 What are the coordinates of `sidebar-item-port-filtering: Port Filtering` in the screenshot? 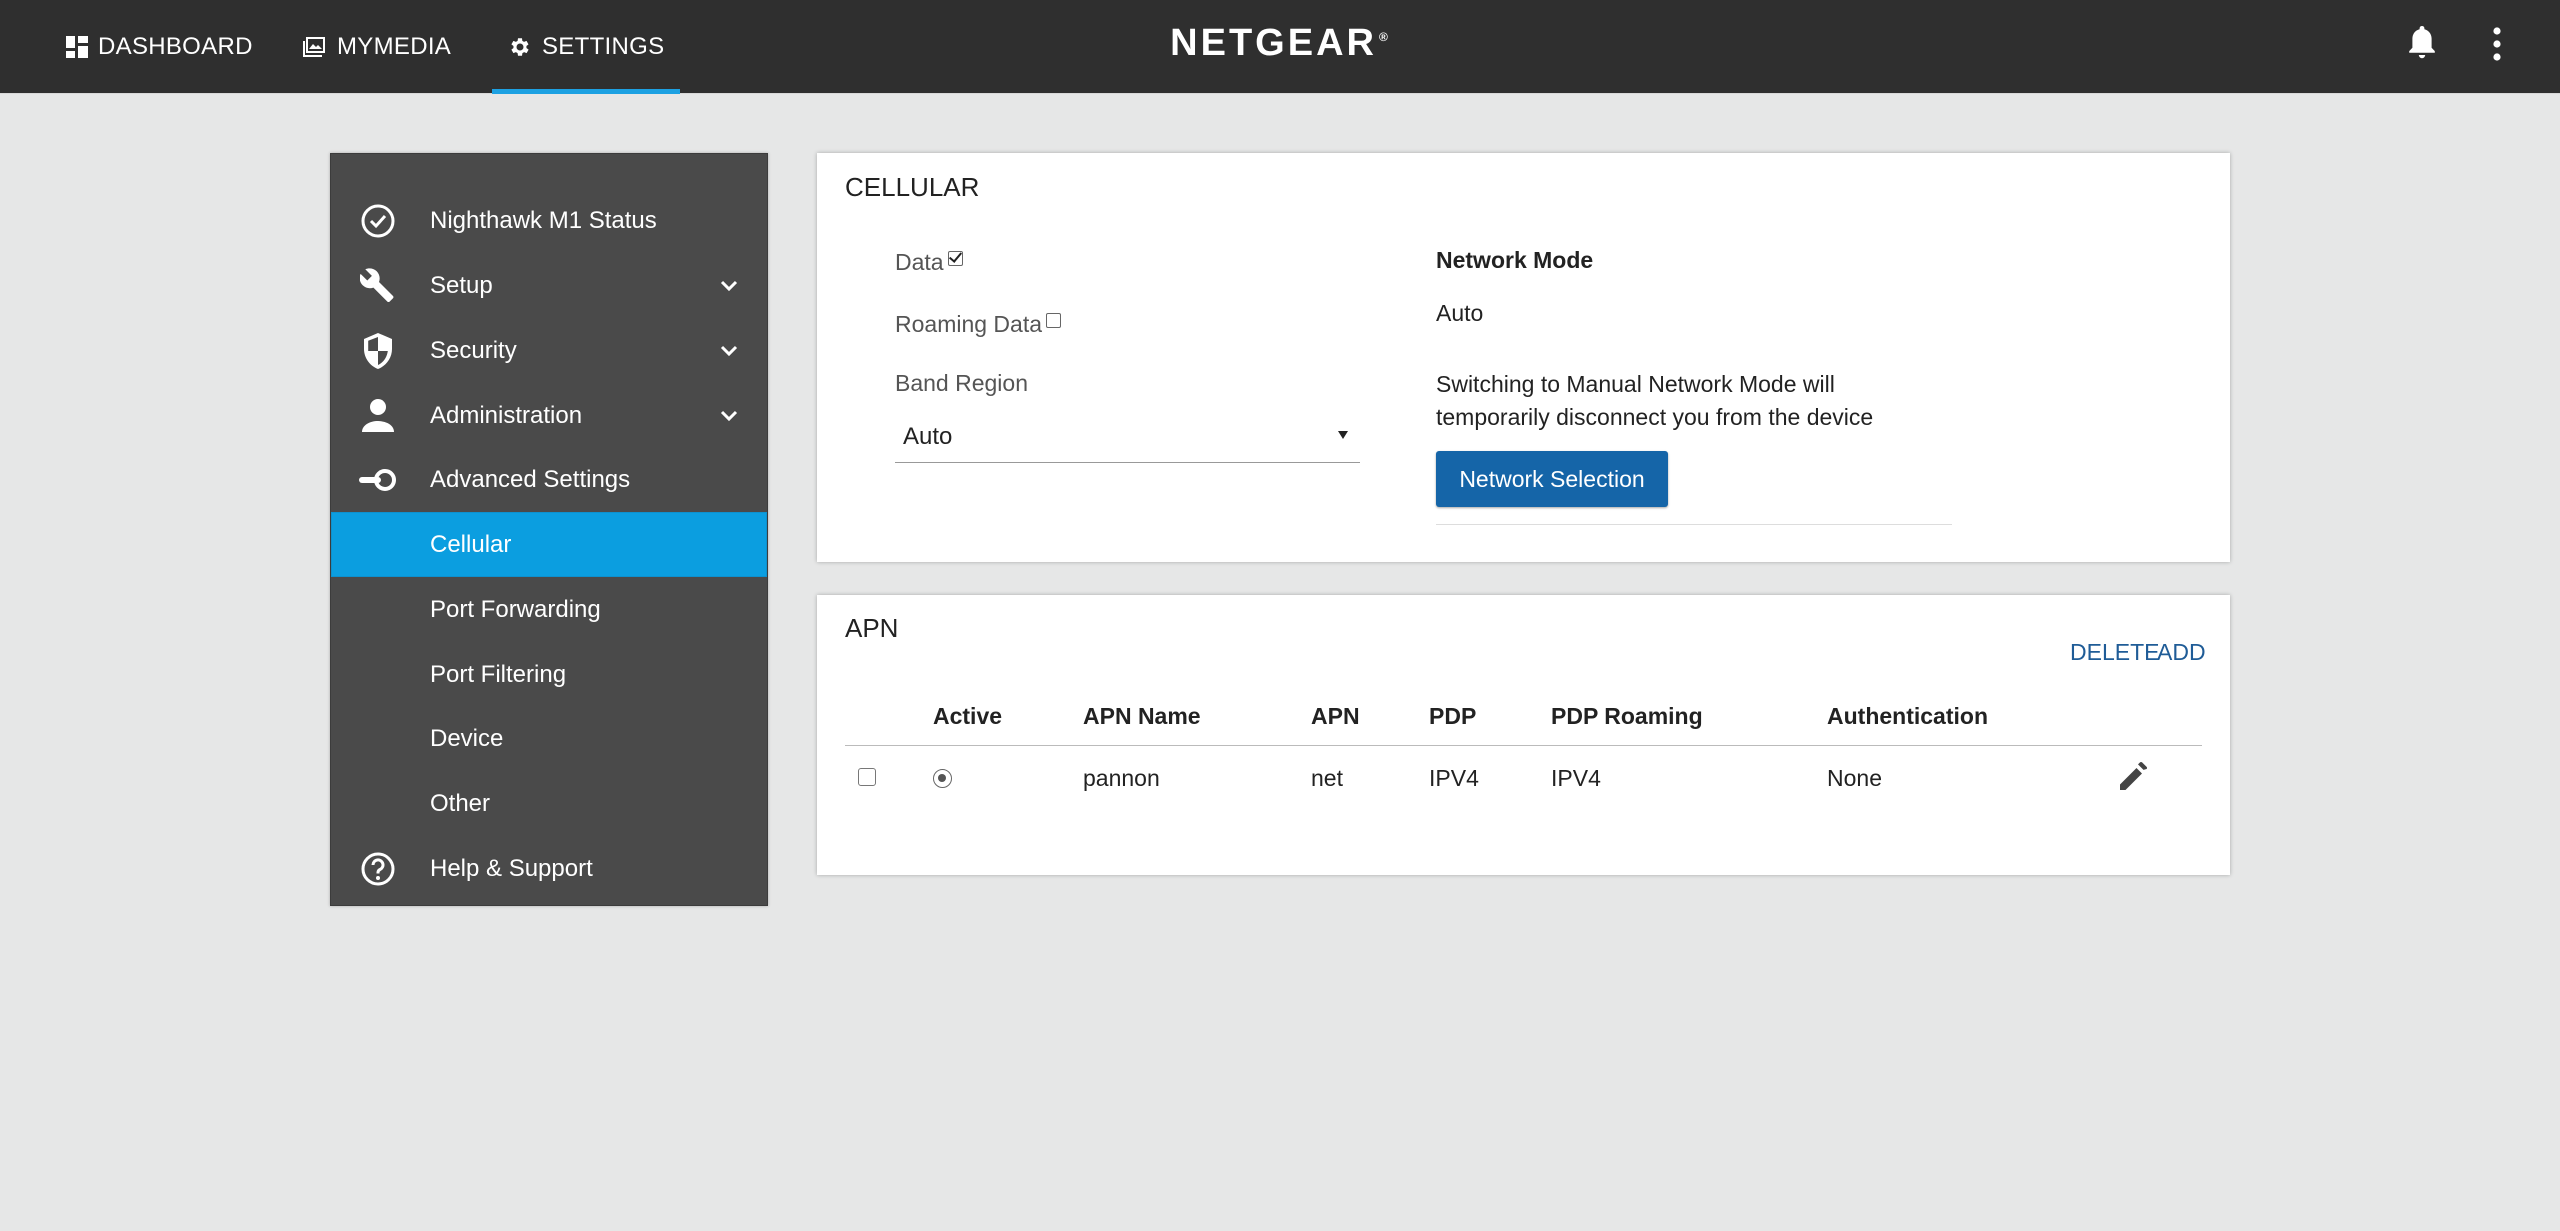 It's located at (549, 674).